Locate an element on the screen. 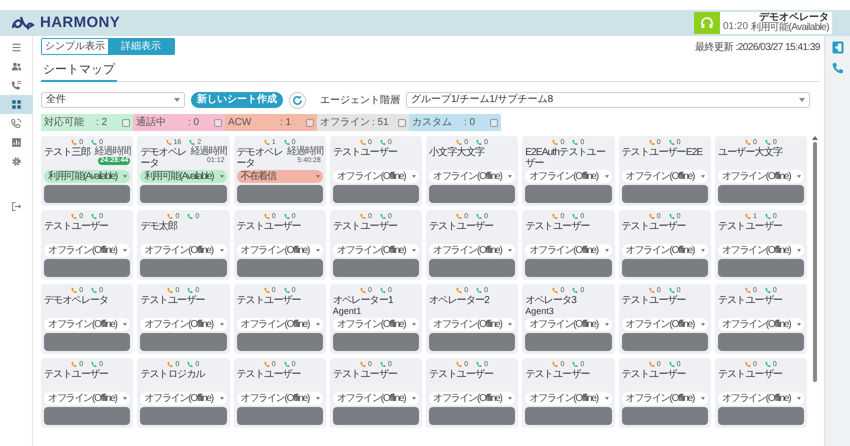 The height and width of the screenshot is (446, 850). agent-name: デモ太郎 is located at coordinates (159, 226).